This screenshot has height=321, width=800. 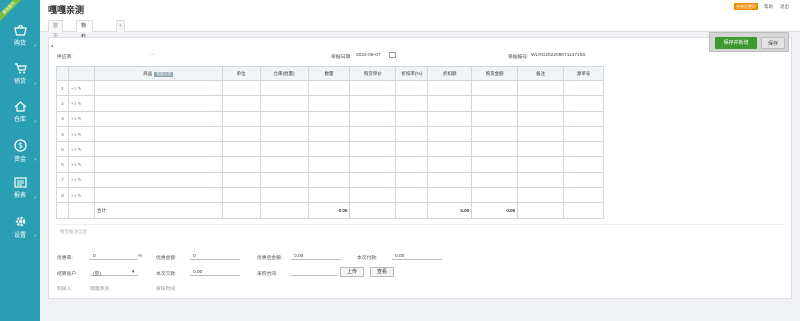 I want to click on sidebar-item-purchase: 购货 ›, so click(x=20, y=37).